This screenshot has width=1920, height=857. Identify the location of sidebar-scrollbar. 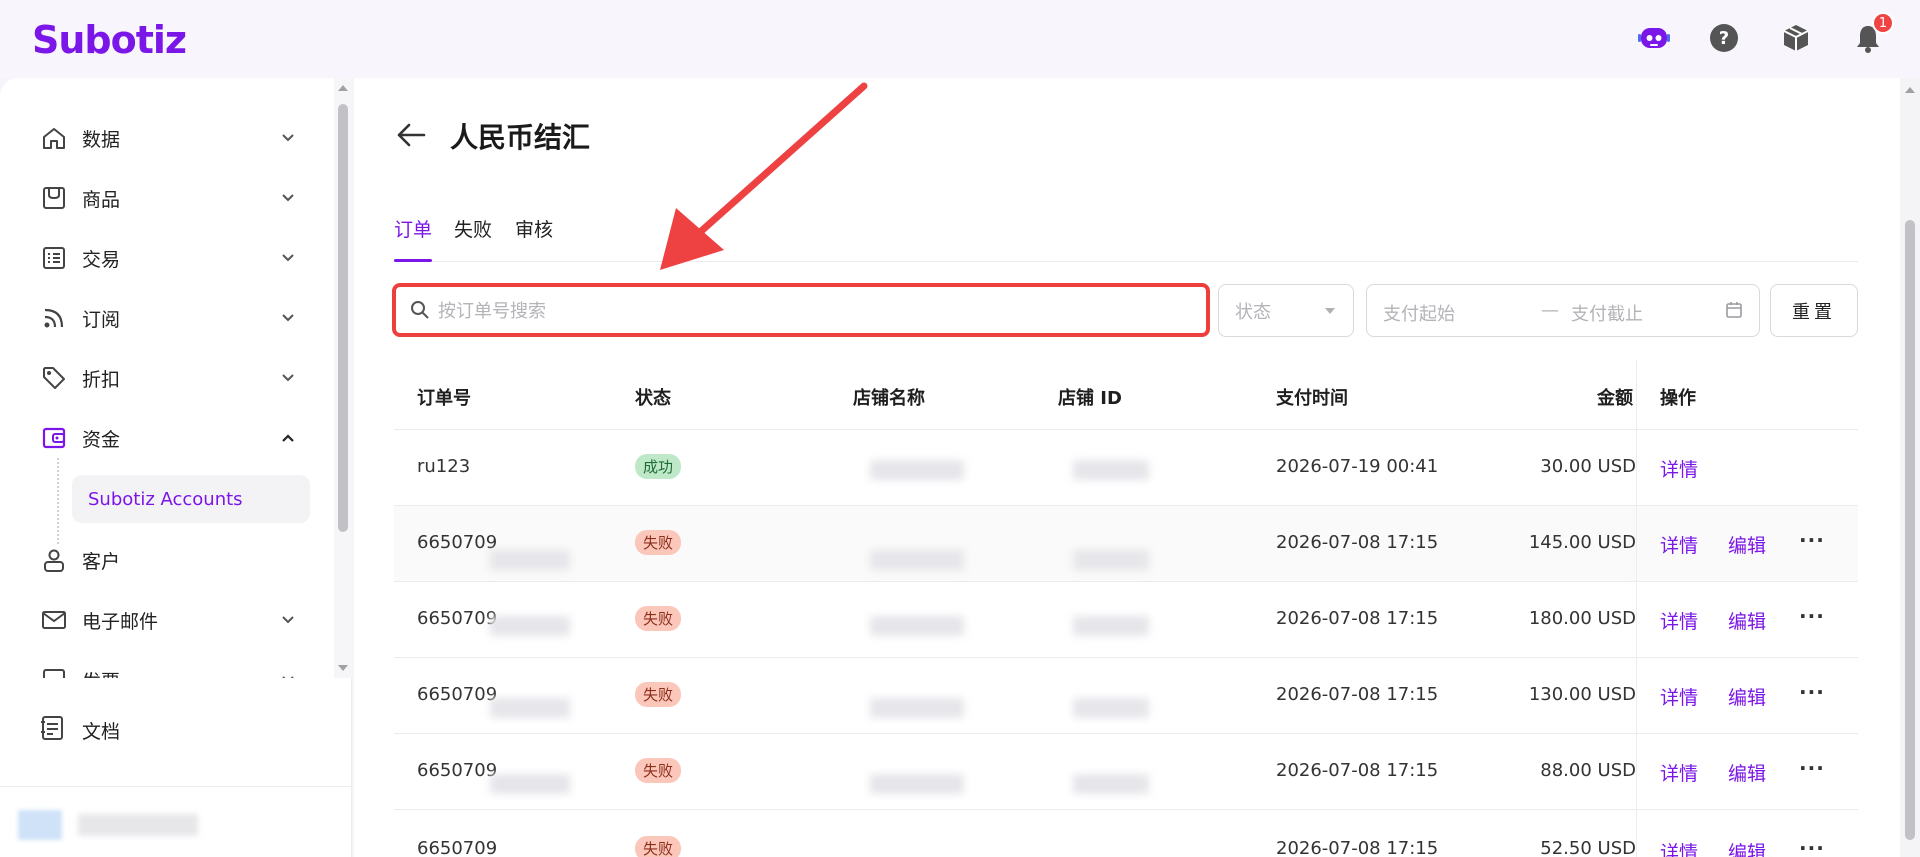
(343, 378).